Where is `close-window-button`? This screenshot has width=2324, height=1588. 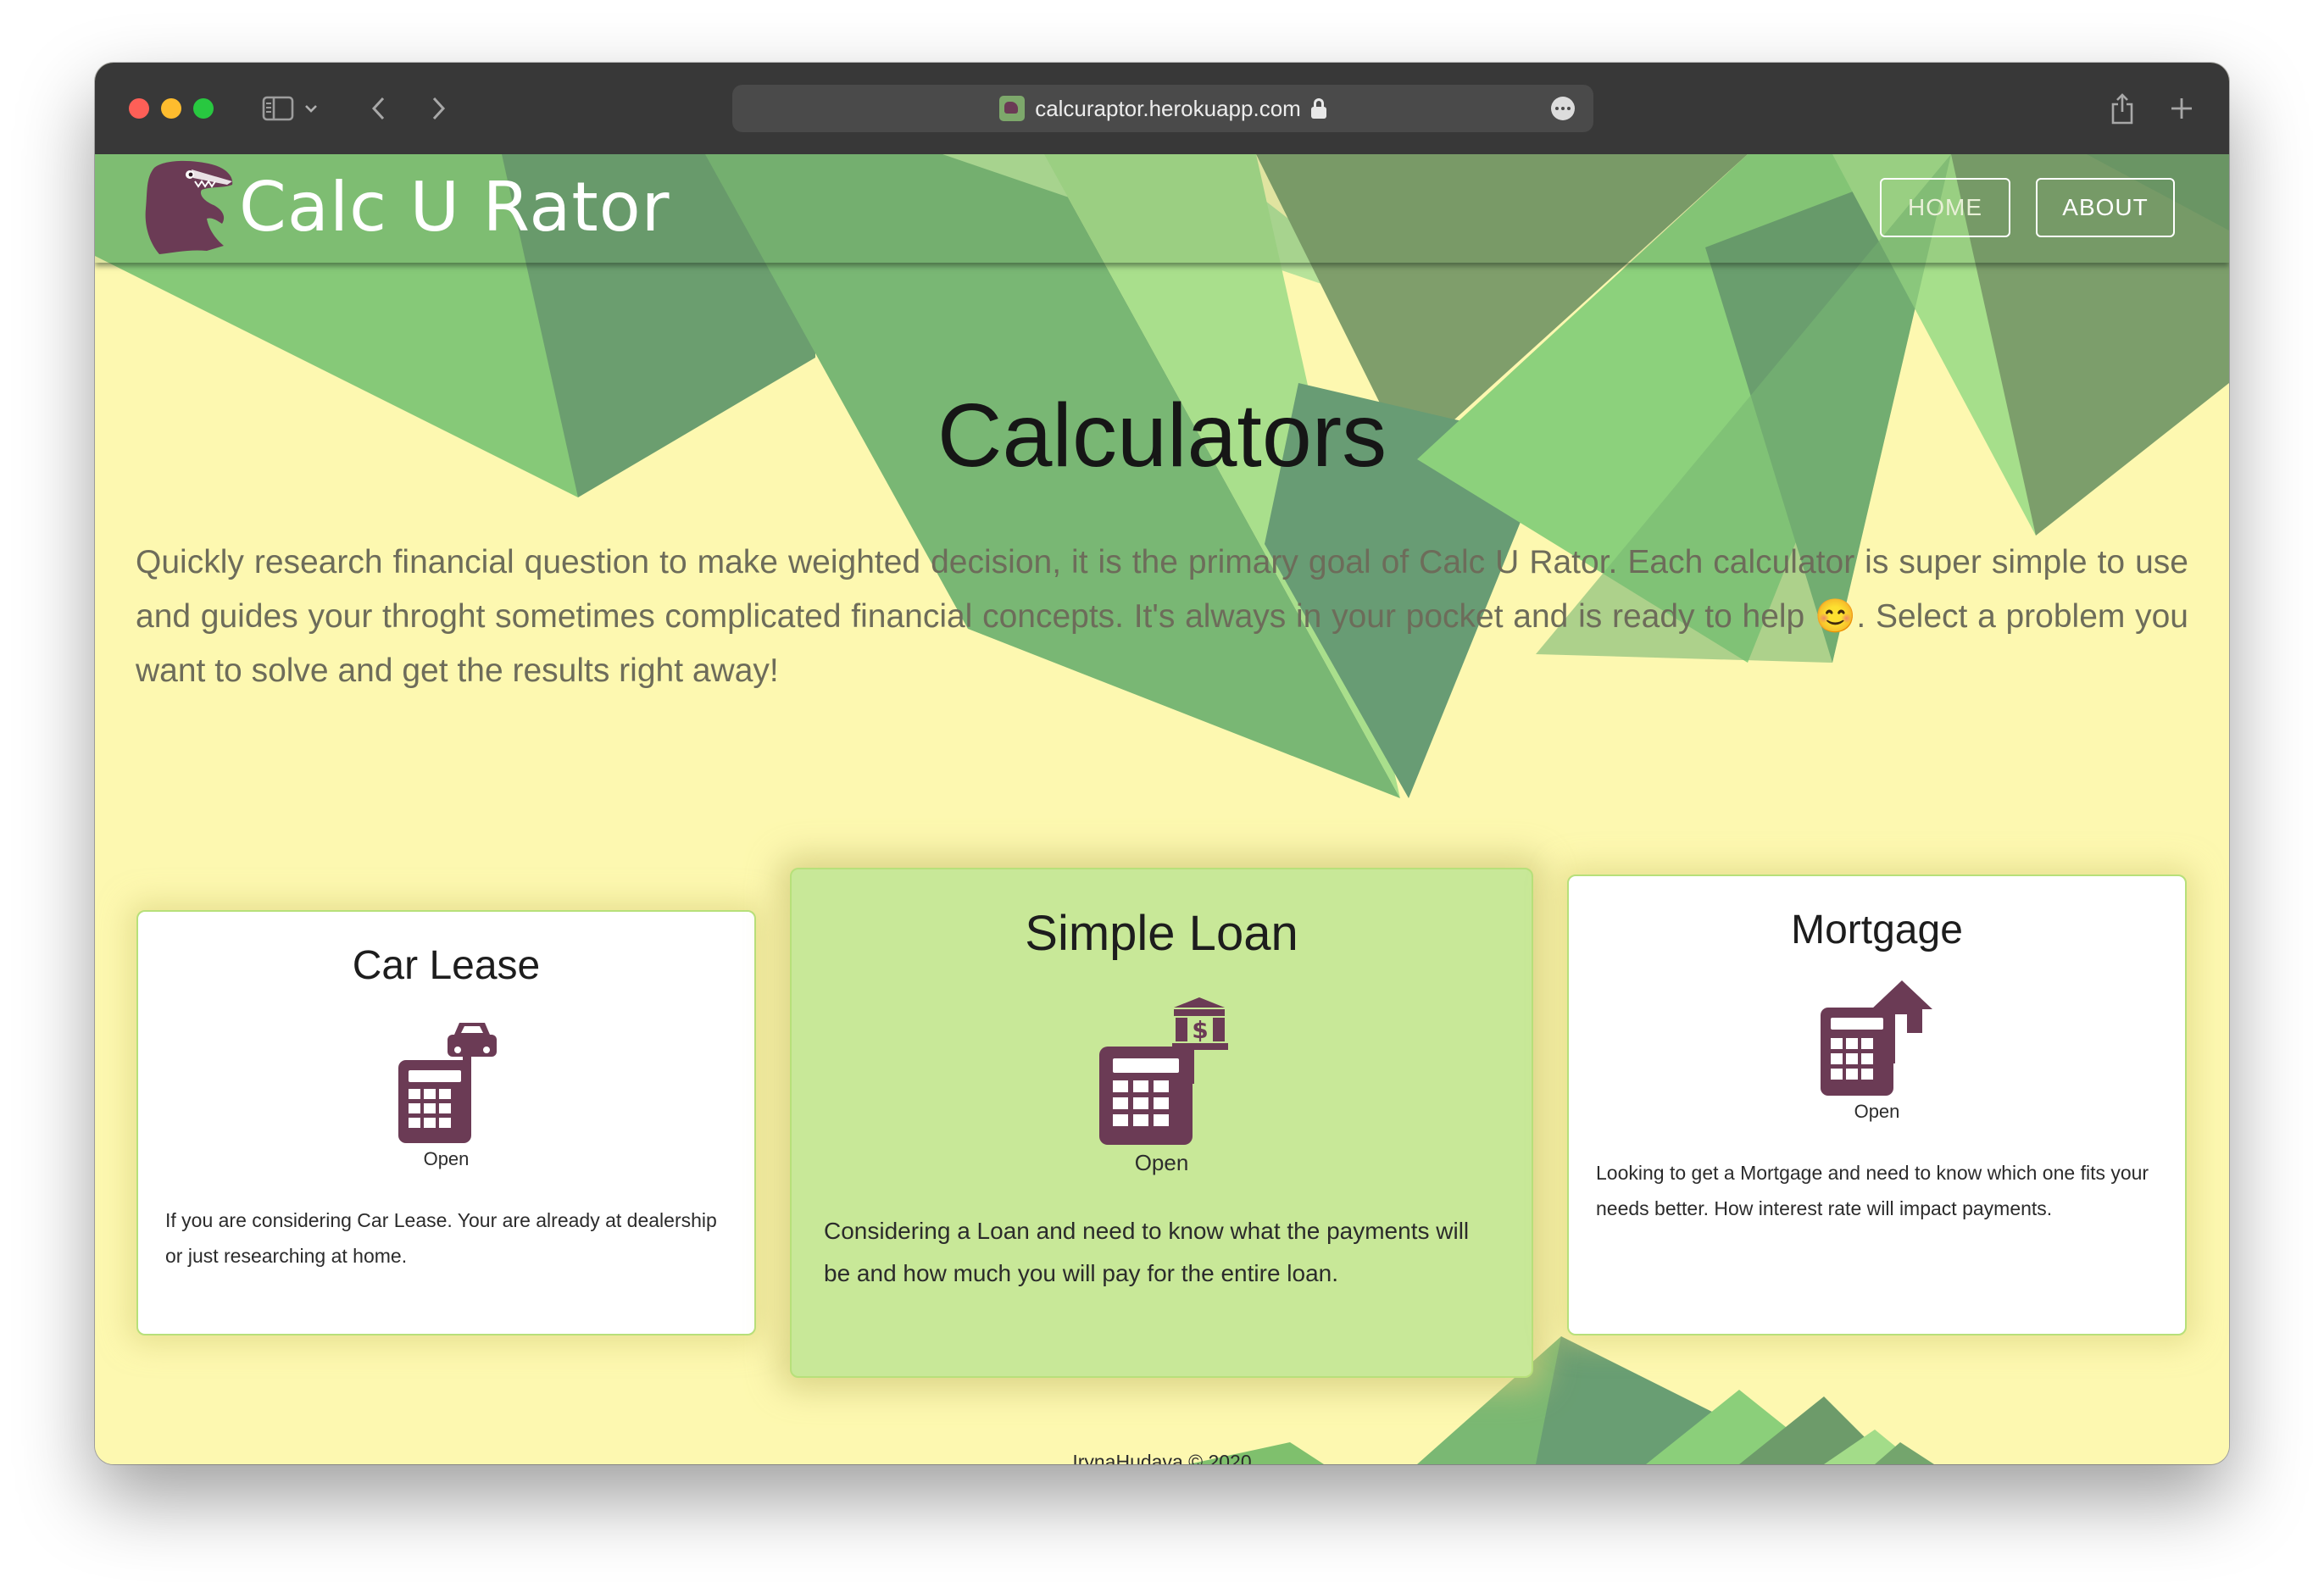
close-window-button is located at coordinates (139, 108).